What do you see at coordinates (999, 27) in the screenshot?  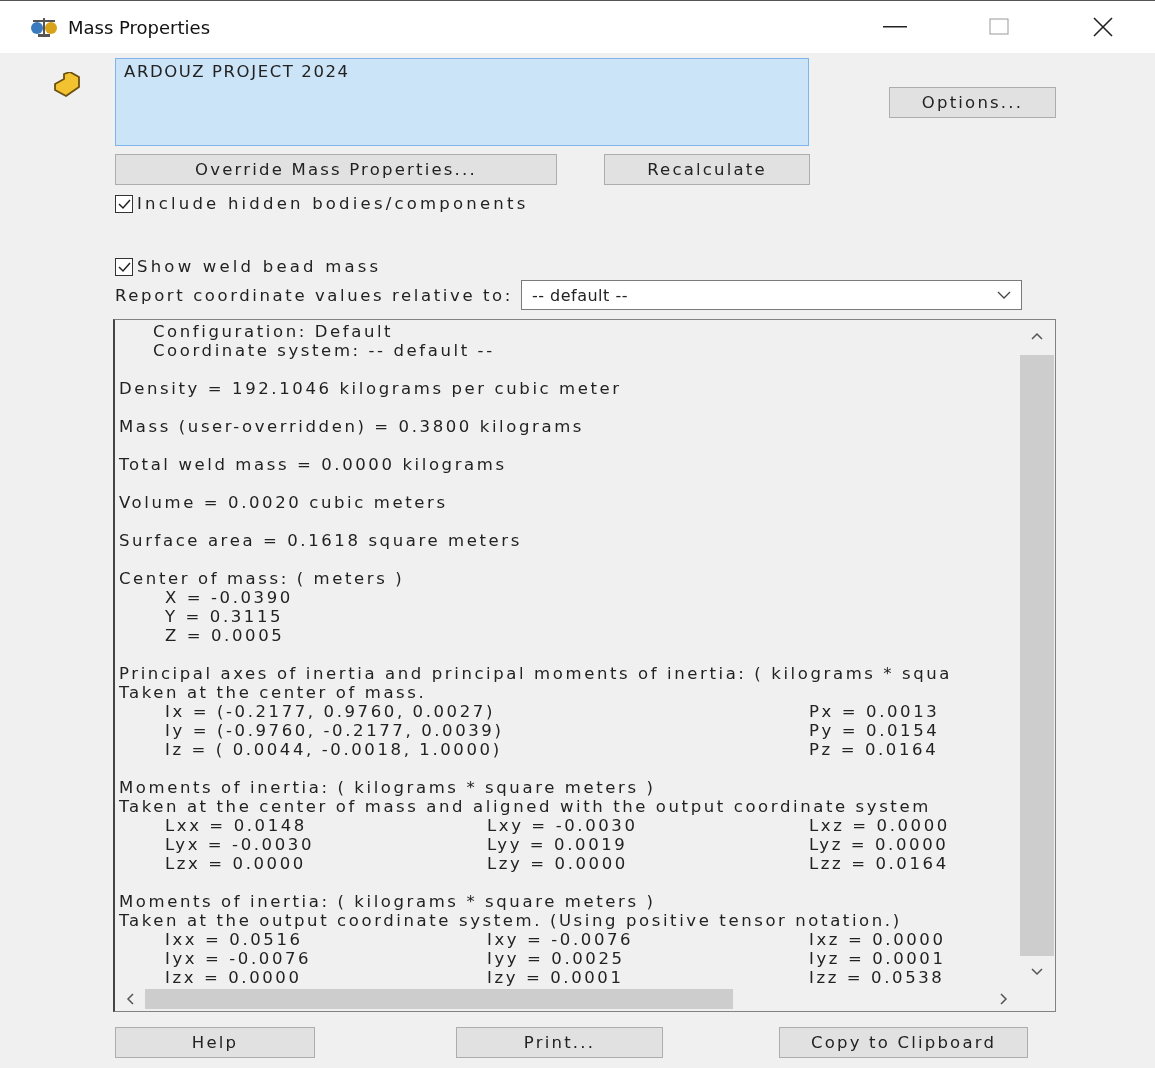 I see `maximize-icon` at bounding box center [999, 27].